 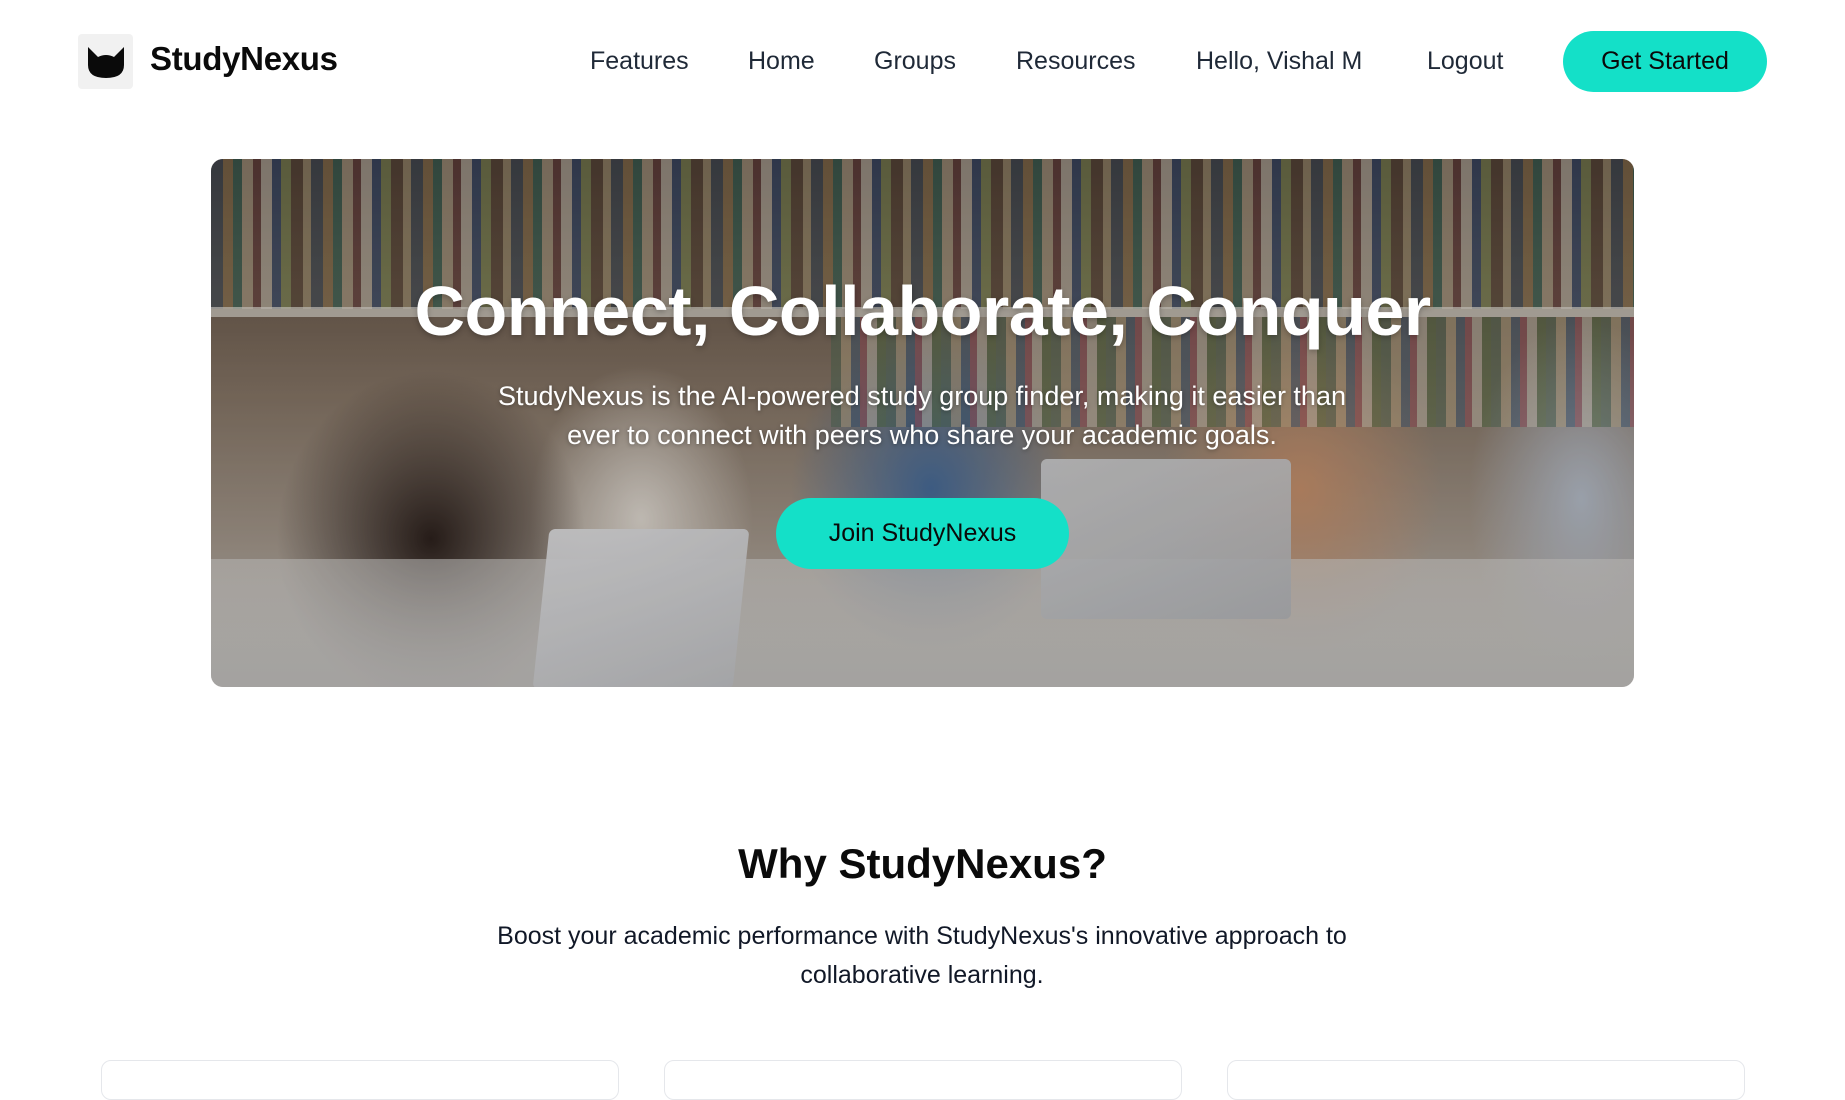 I want to click on hero-title: Connect, Collaborate, Conquer, so click(x=922, y=311).